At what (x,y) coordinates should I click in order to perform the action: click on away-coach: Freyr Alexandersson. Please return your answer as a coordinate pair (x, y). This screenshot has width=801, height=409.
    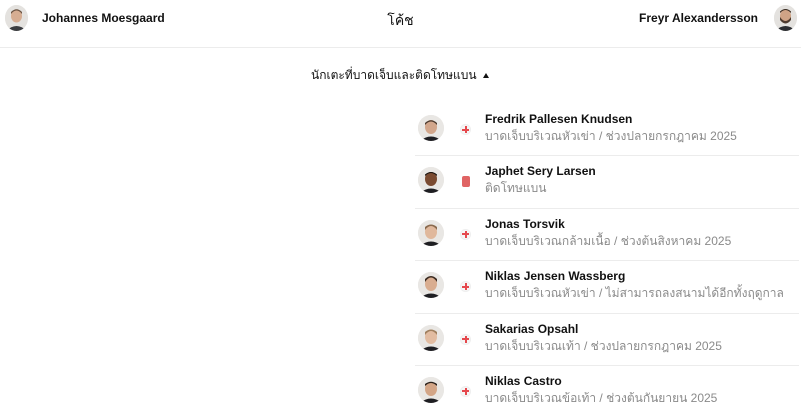
    Looking at the image, I should click on (718, 18).